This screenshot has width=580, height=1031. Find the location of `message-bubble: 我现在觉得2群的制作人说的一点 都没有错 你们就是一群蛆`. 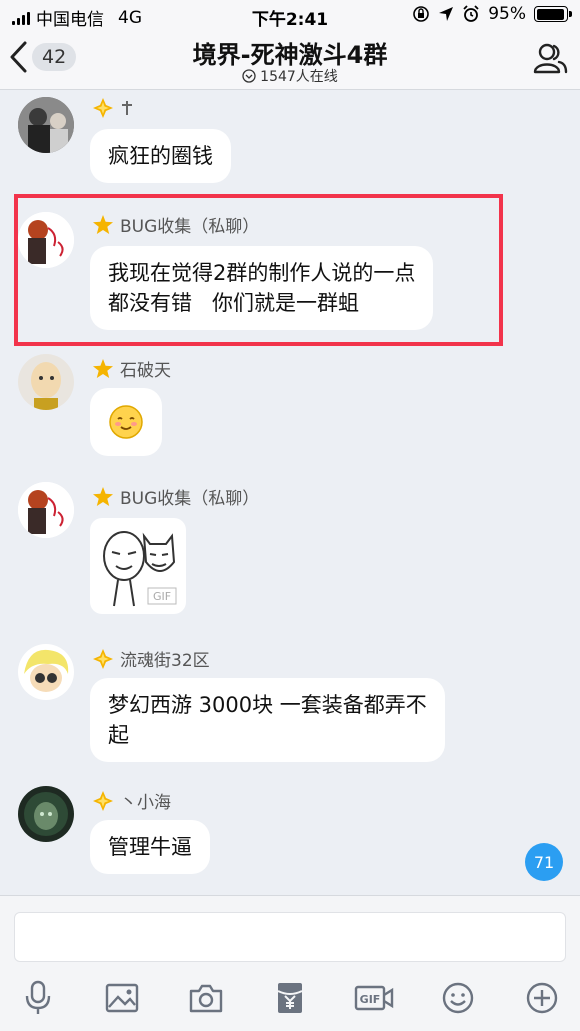

message-bubble: 我现在觉得2群的制作人说的一点 都没有错 你们就是一群蛆 is located at coordinates (262, 288).